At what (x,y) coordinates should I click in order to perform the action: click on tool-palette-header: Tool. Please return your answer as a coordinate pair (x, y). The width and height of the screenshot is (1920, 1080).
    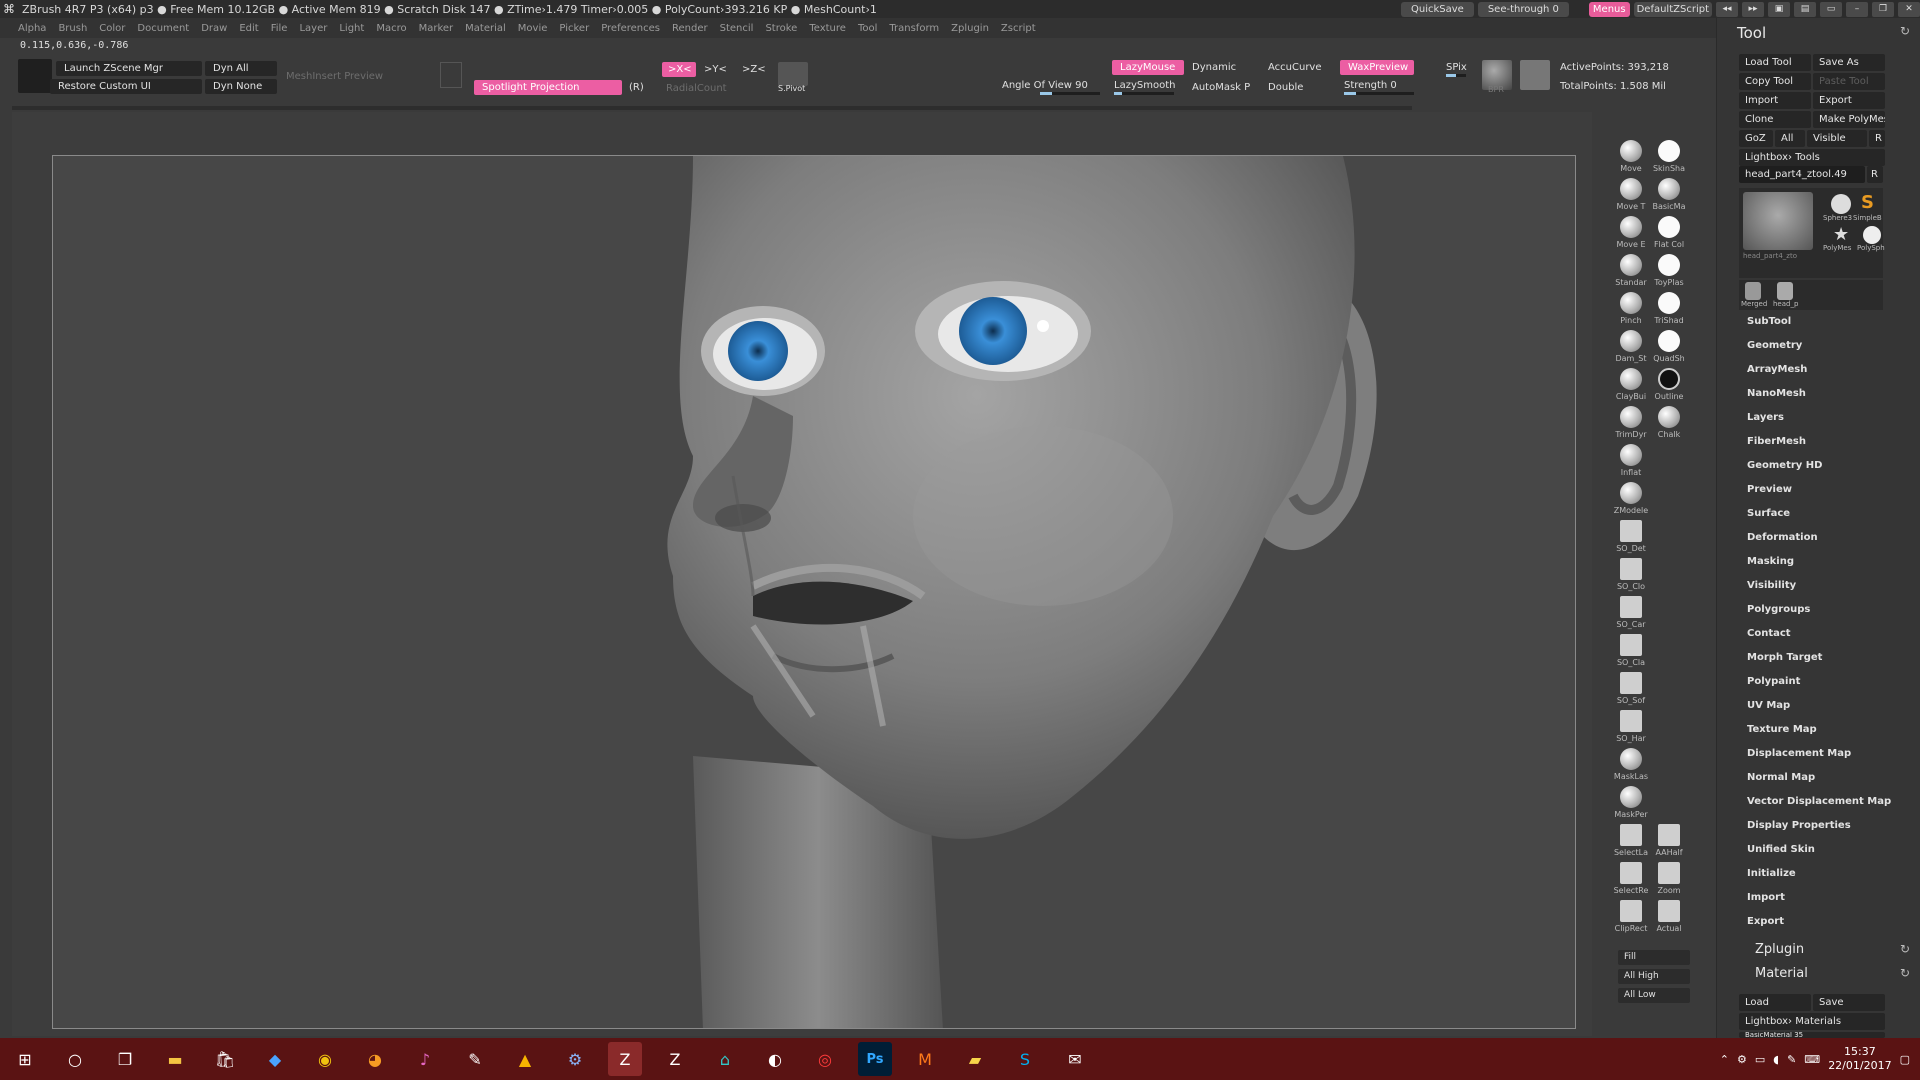
    Looking at the image, I should click on (1751, 33).